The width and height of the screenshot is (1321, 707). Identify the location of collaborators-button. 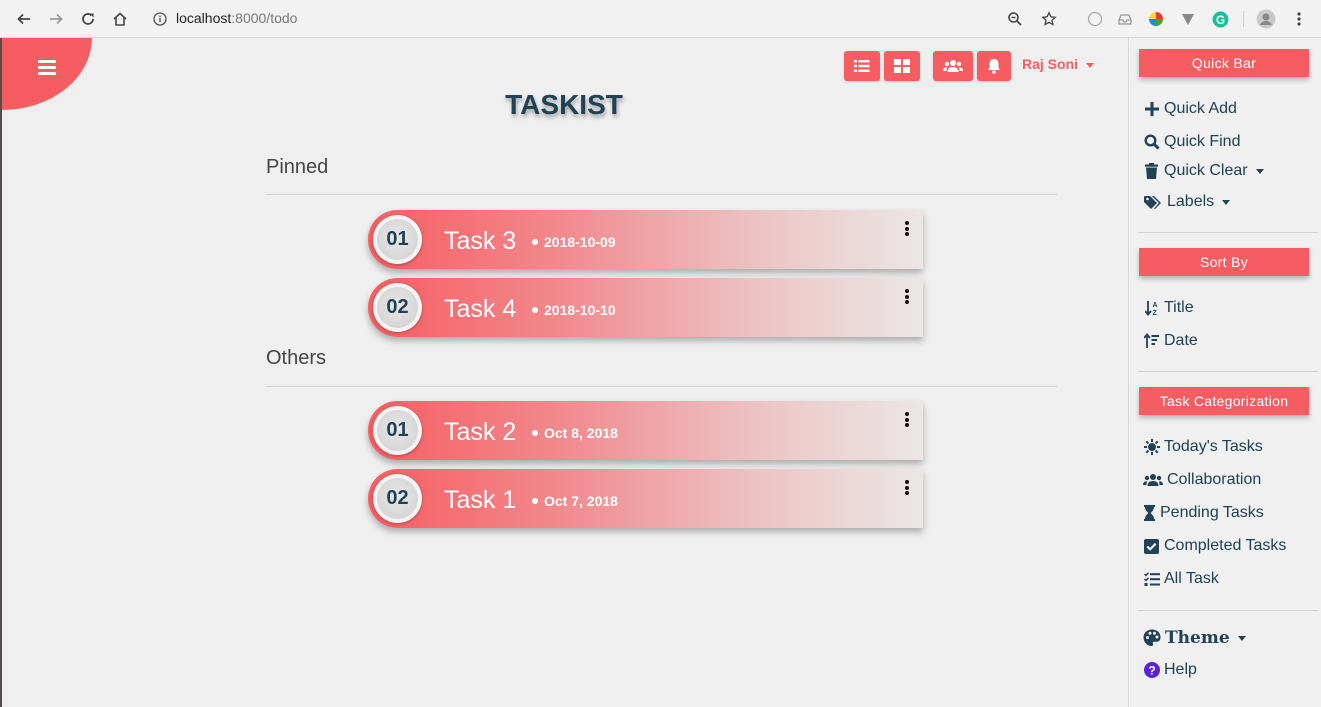
(953, 66).